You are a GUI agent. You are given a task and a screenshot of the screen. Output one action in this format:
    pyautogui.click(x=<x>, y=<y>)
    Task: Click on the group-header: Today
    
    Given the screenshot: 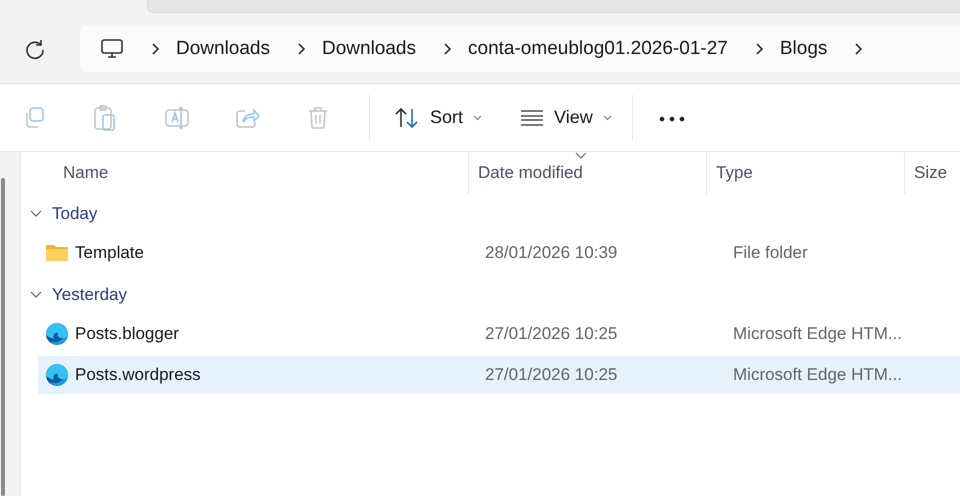 What is the action you would take?
    pyautogui.click(x=75, y=214)
    